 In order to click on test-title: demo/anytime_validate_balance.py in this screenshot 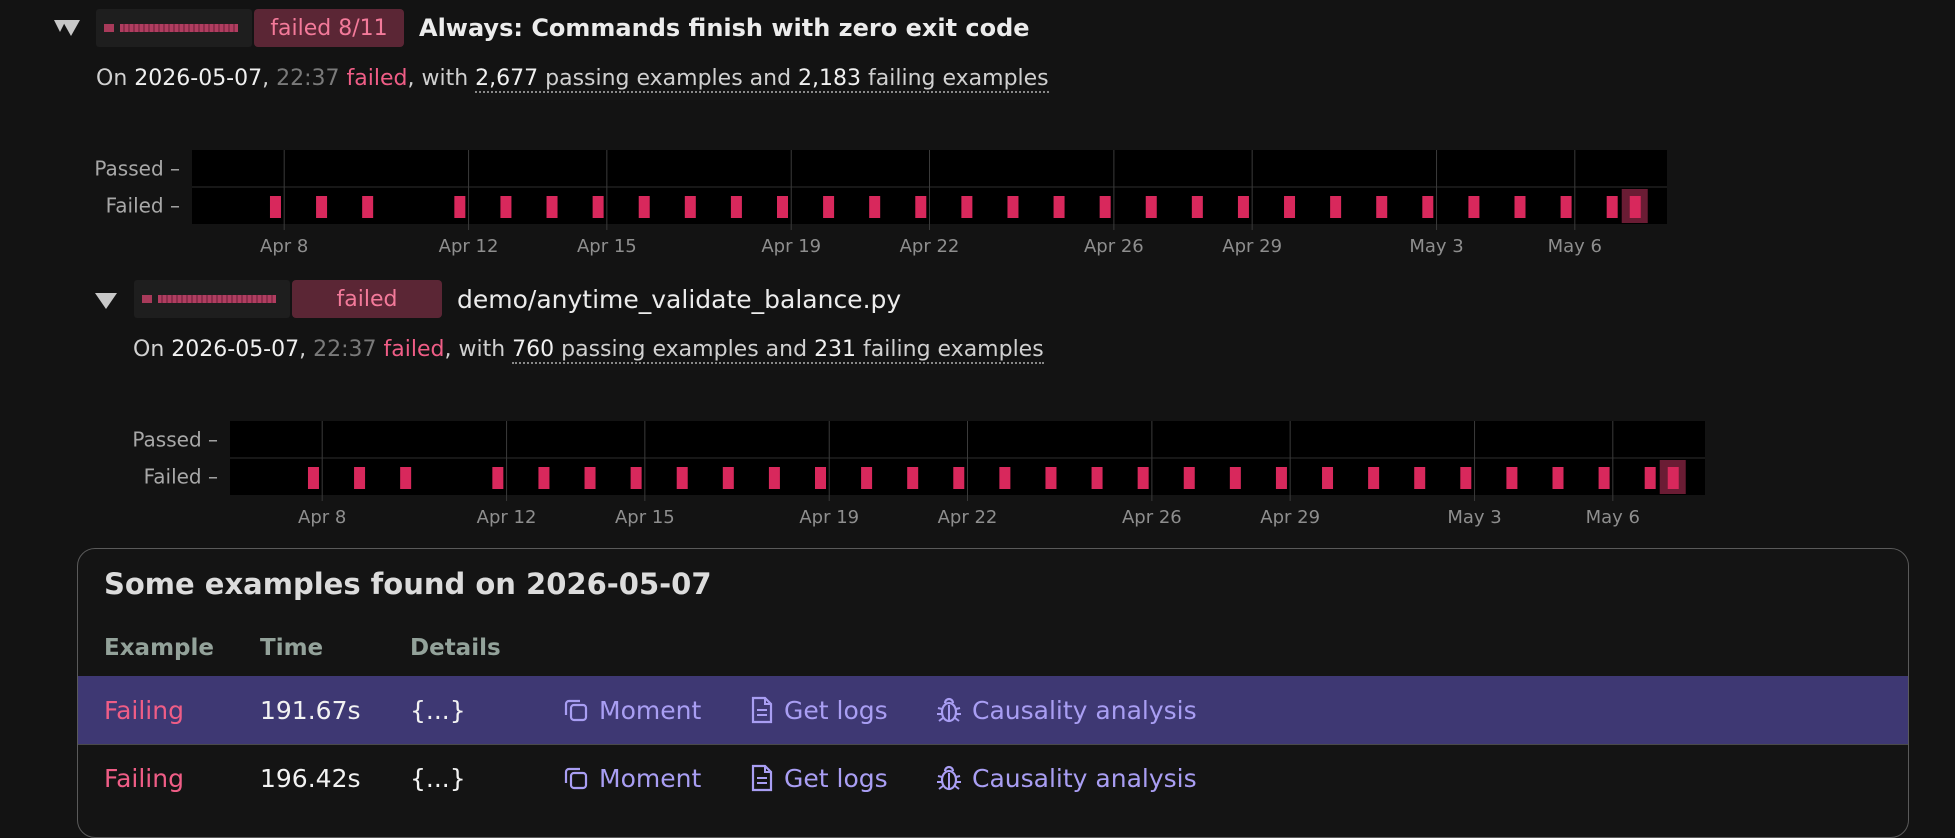, I will do `click(679, 299)`.